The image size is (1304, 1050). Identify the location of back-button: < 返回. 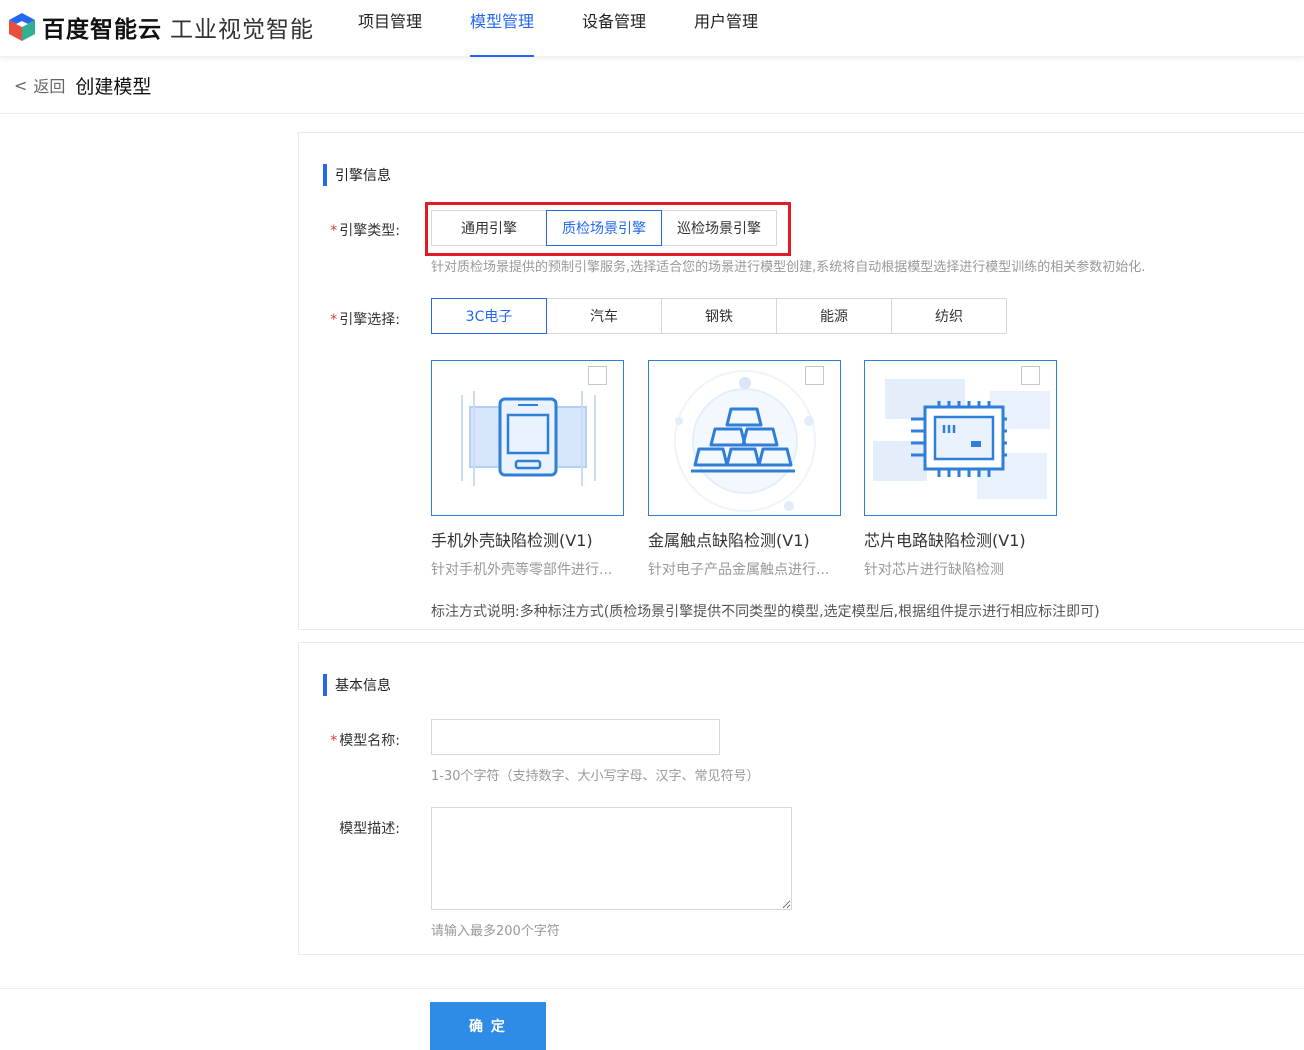
(39, 85).